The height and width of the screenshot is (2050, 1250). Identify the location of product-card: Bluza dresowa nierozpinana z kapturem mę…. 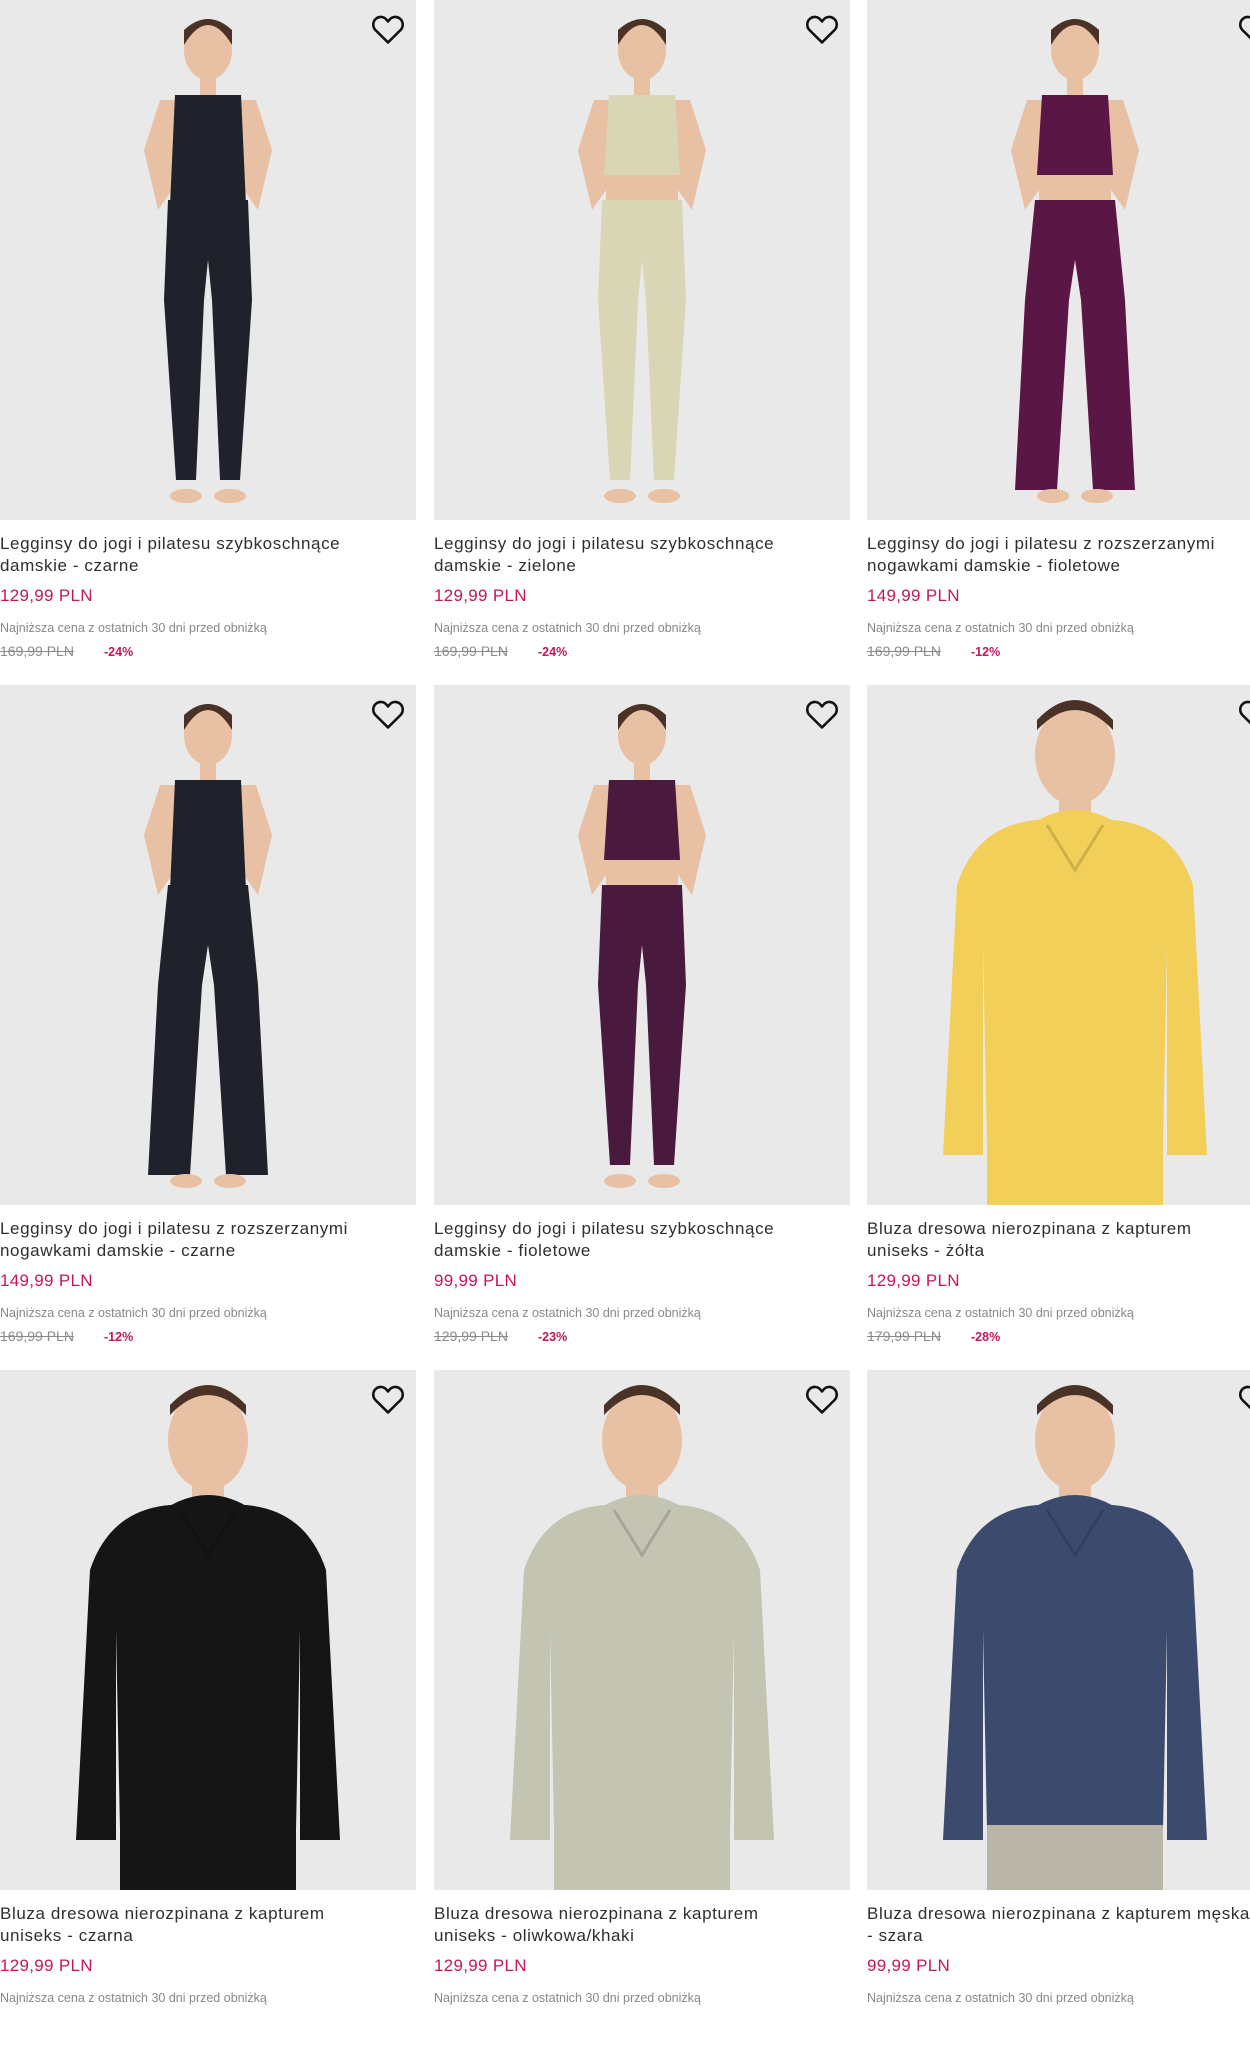
(1058, 1710).